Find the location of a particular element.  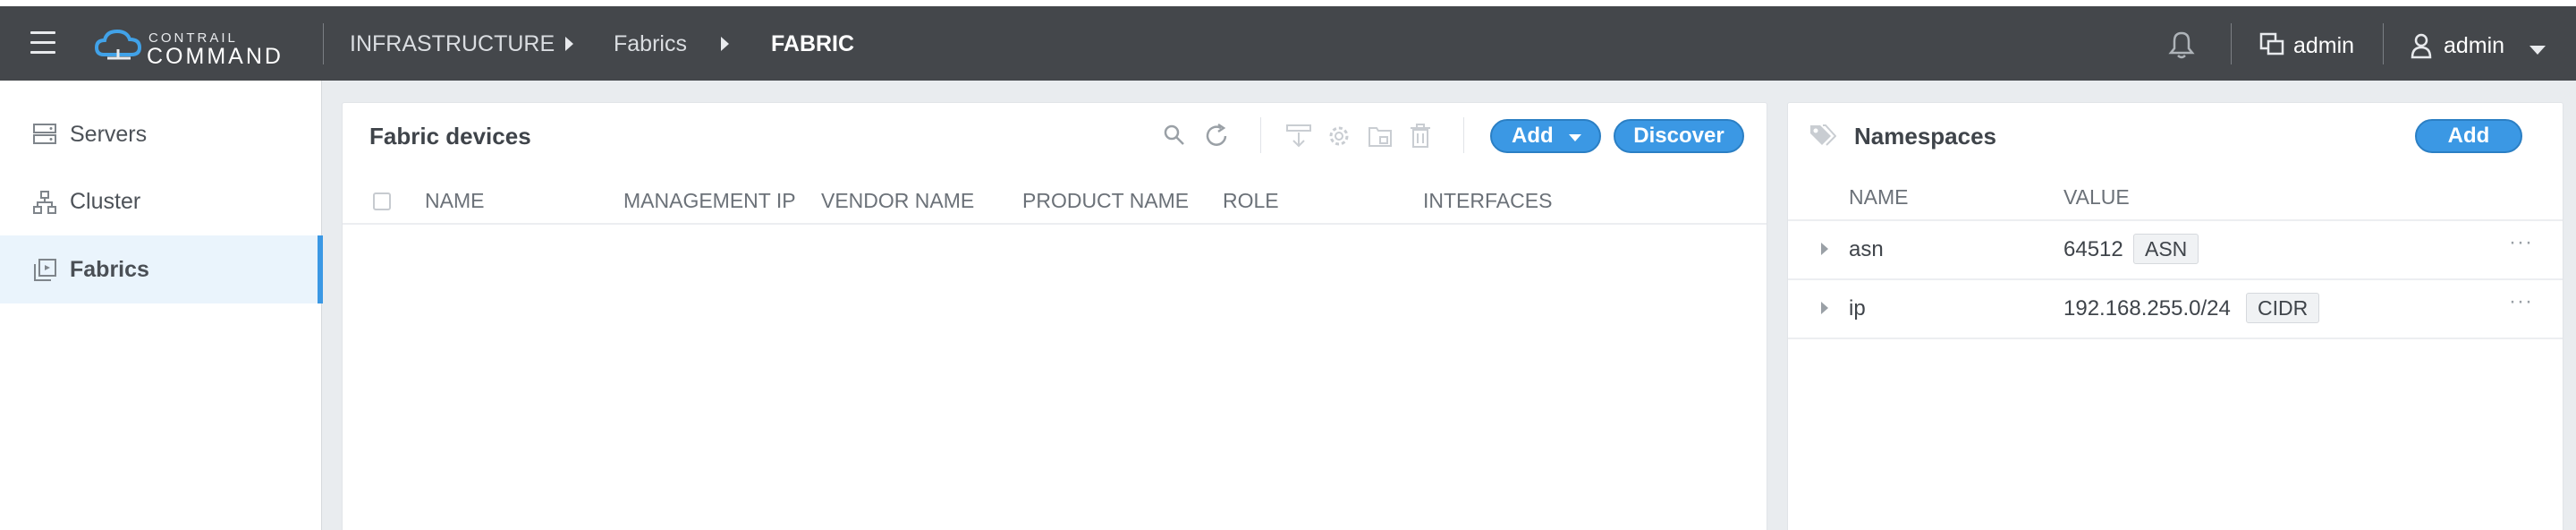

import-icon is located at coordinates (1298, 136).